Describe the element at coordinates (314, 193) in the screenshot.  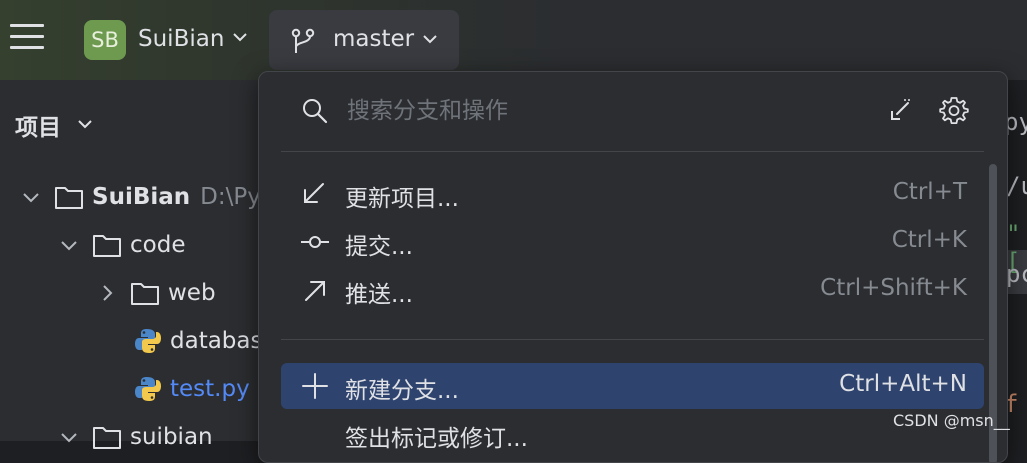
I see `update-arrow-icon` at that location.